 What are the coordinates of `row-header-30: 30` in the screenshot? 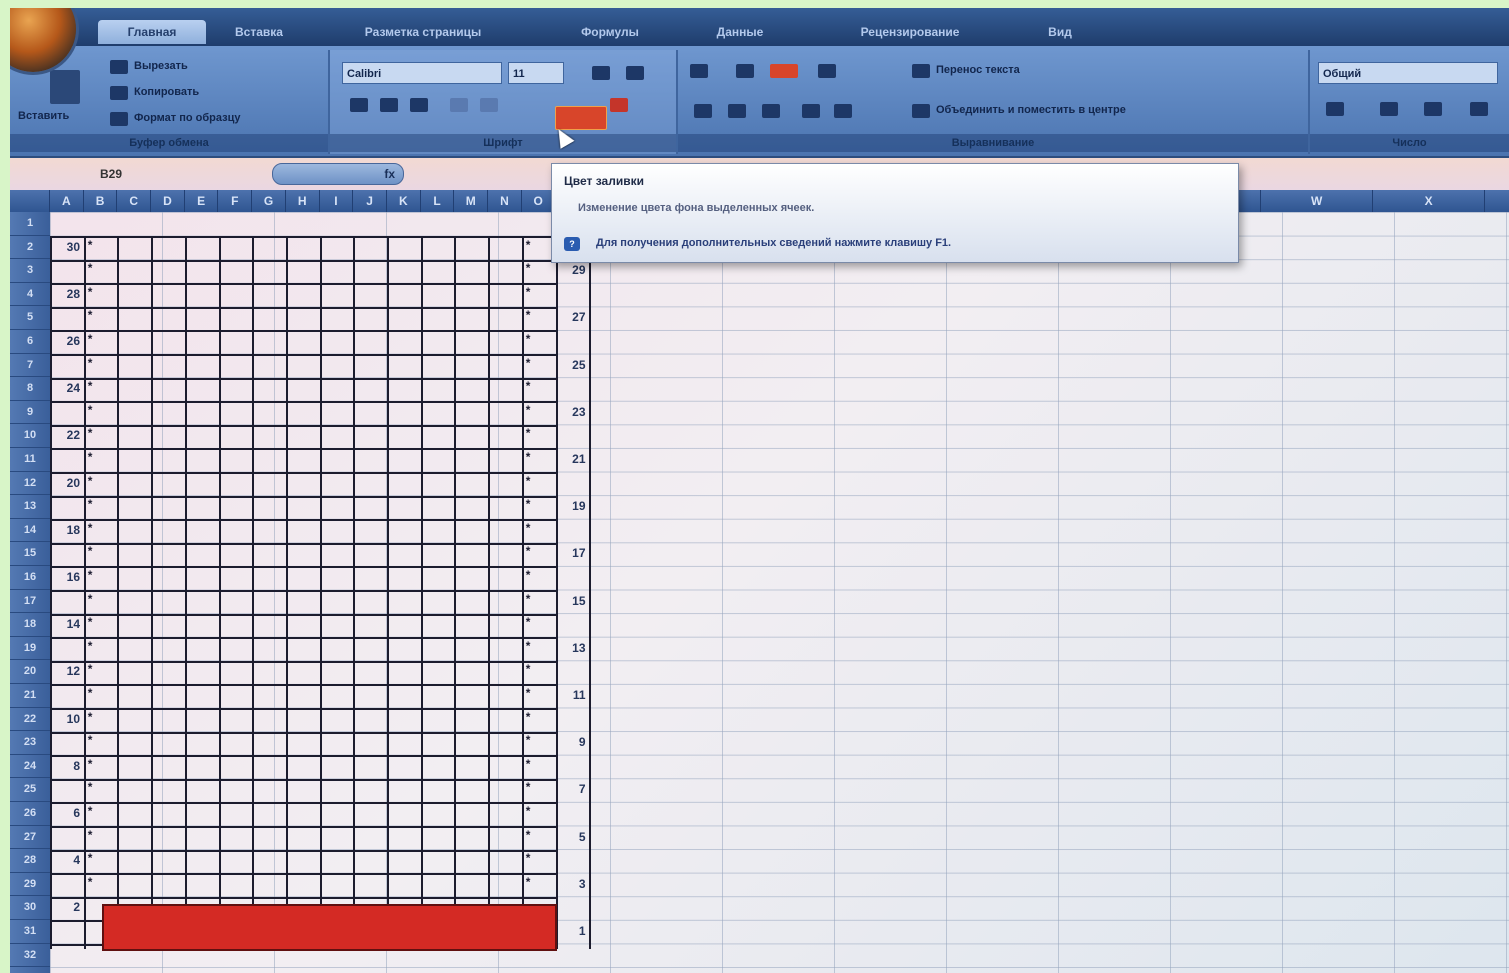 It's located at (30, 908).